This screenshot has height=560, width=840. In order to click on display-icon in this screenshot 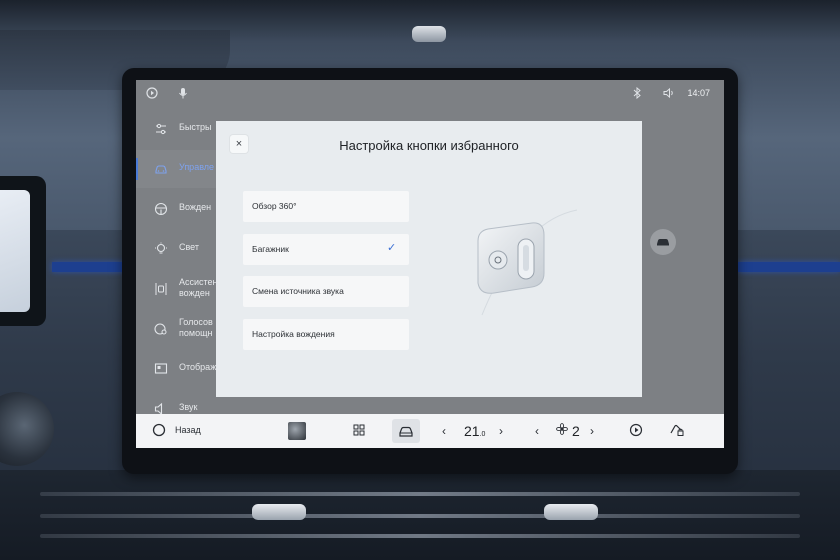, I will do `click(161, 369)`.